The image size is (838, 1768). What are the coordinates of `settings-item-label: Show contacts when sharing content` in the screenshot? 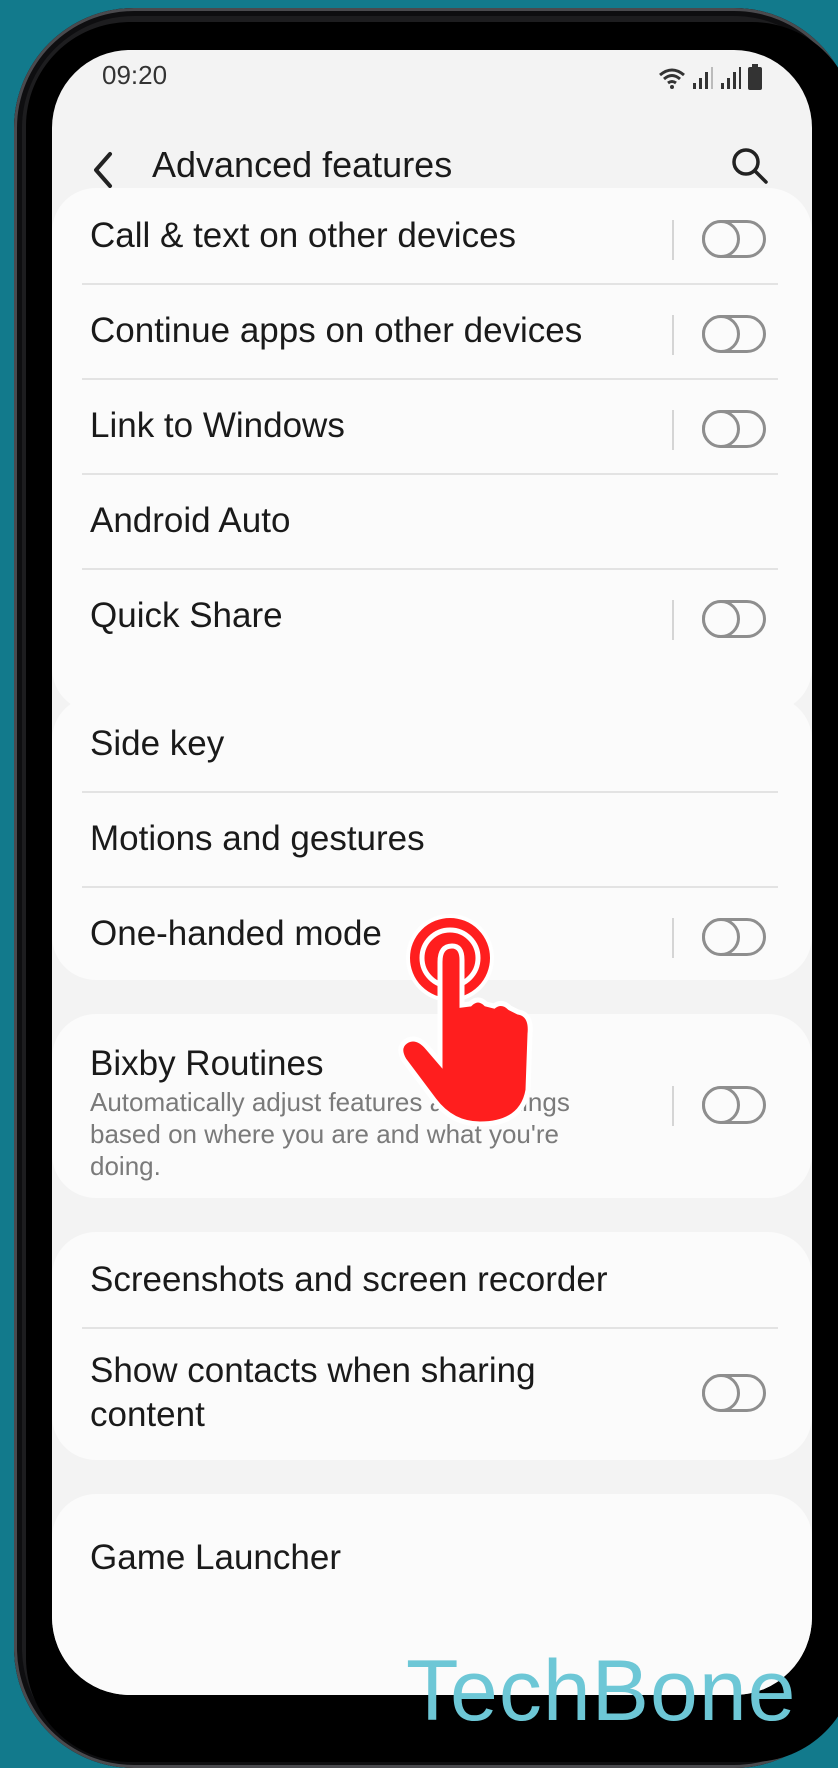 It's located at (313, 1392).